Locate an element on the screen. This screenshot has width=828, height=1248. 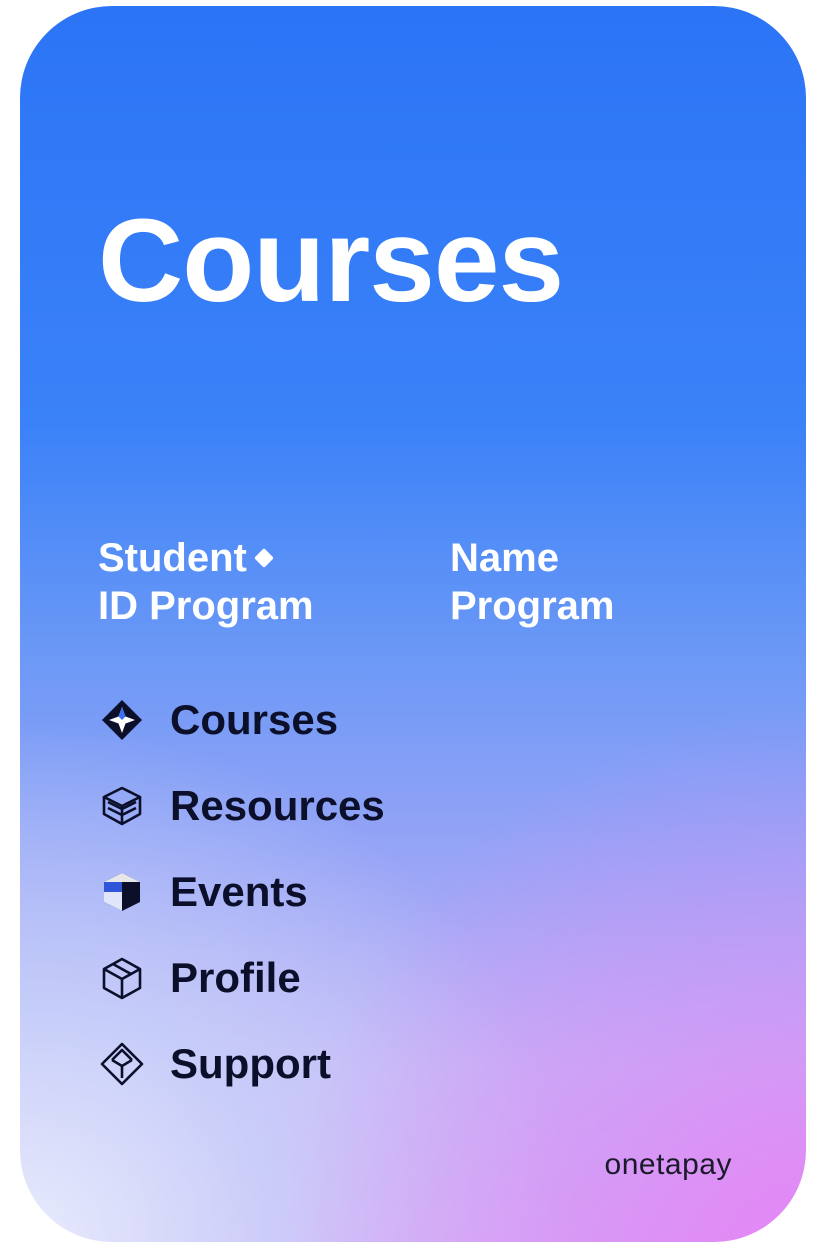
cube-icon is located at coordinates (122, 892).